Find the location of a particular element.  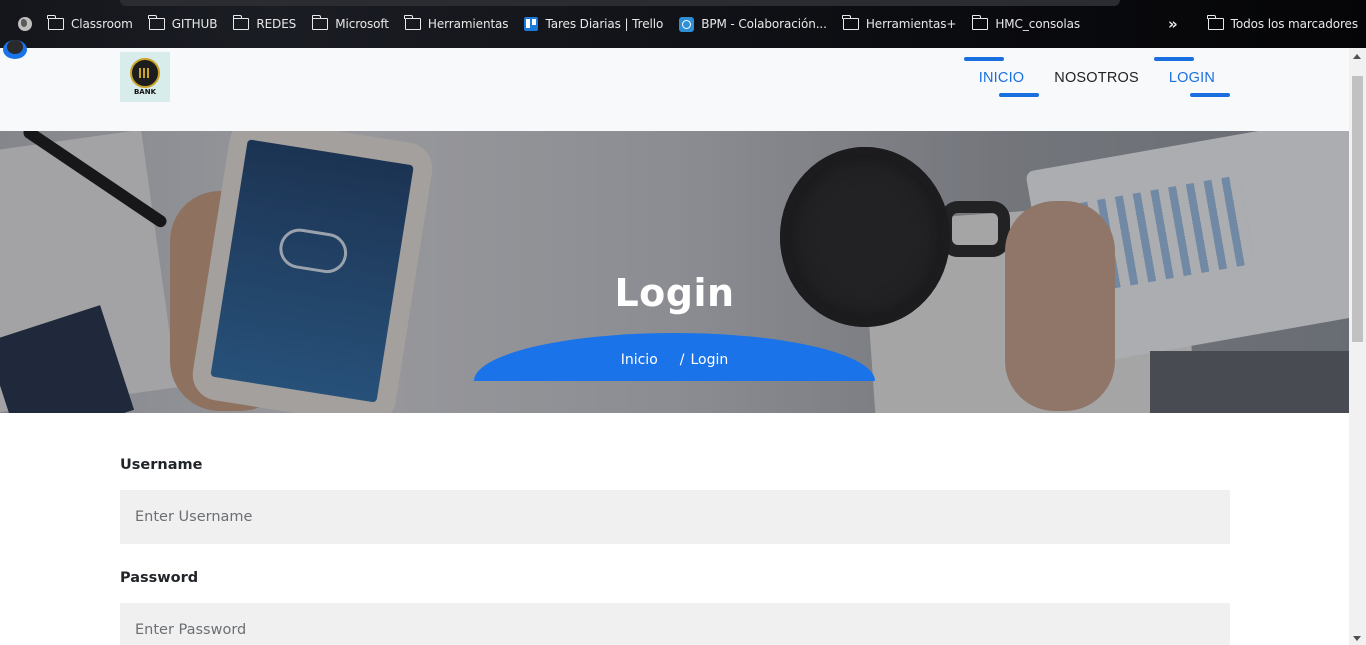

nav-nosotros: NOSOTROS is located at coordinates (1096, 78).